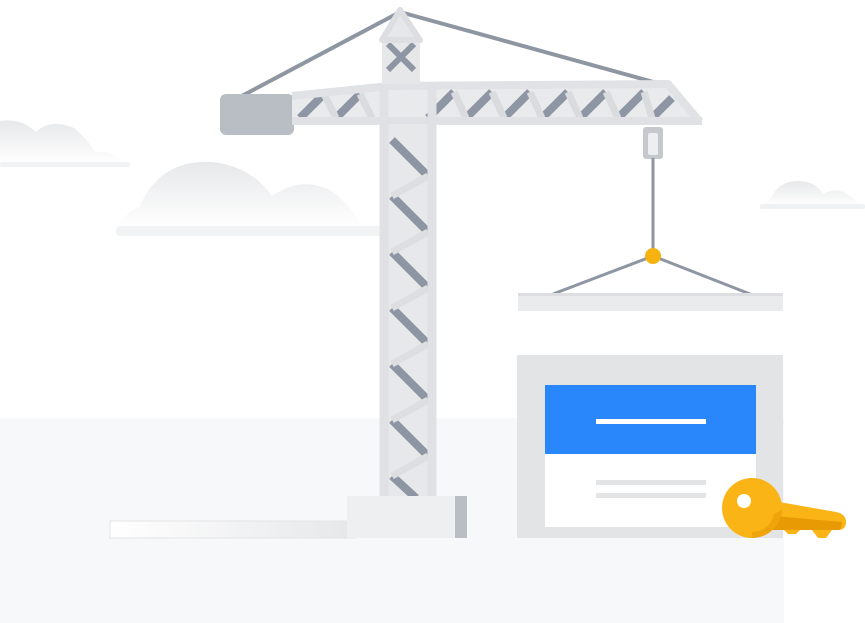 The image size is (865, 623). Describe the element at coordinates (232, 529) in the screenshot. I see `ground-slab` at that location.